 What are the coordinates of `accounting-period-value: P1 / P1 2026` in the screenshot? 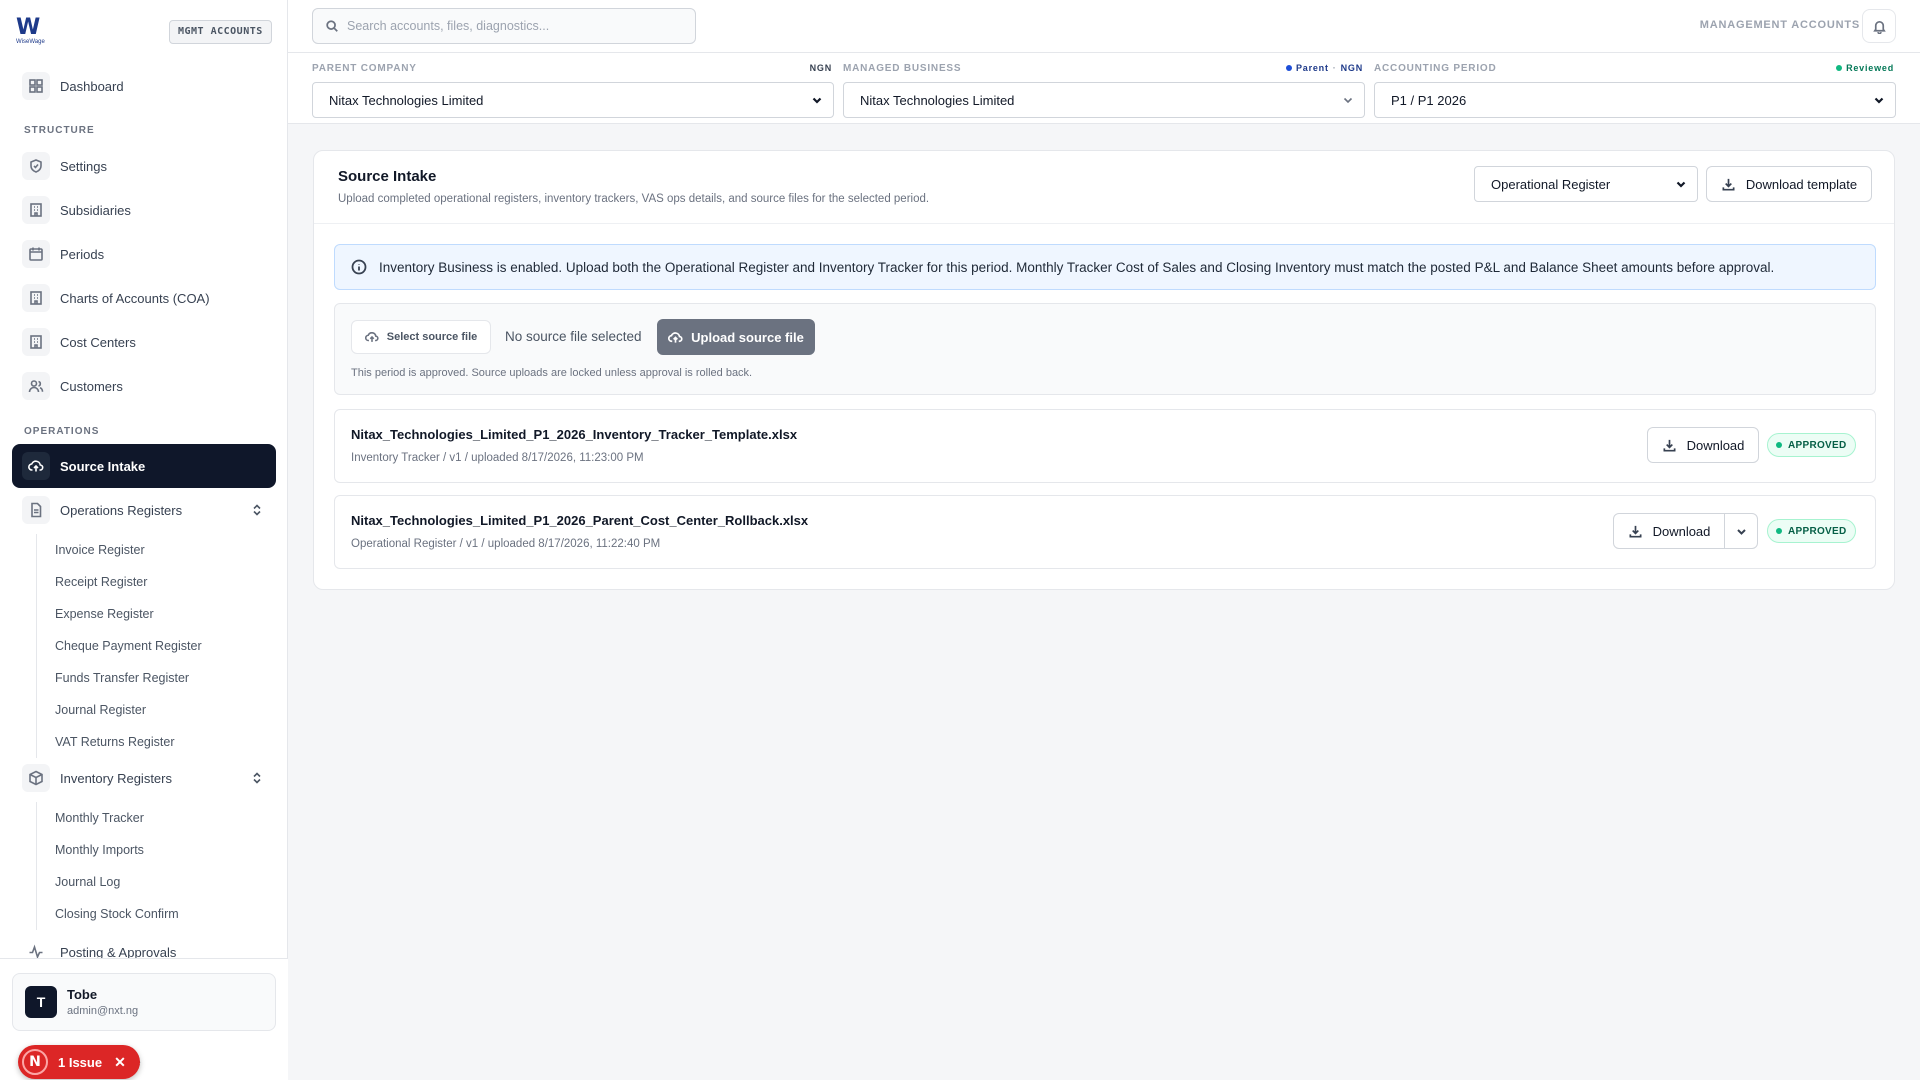 It's located at (1429, 100).